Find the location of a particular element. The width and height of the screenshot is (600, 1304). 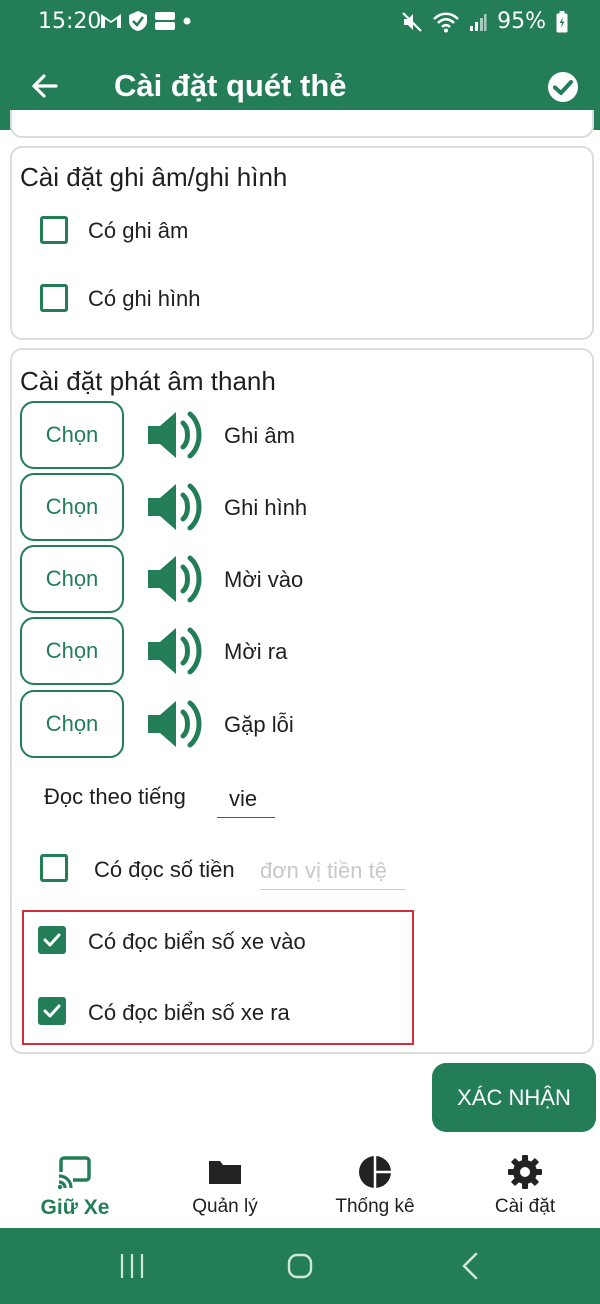

nav-item-parking: Giữ Xe is located at coordinates (75, 1185).